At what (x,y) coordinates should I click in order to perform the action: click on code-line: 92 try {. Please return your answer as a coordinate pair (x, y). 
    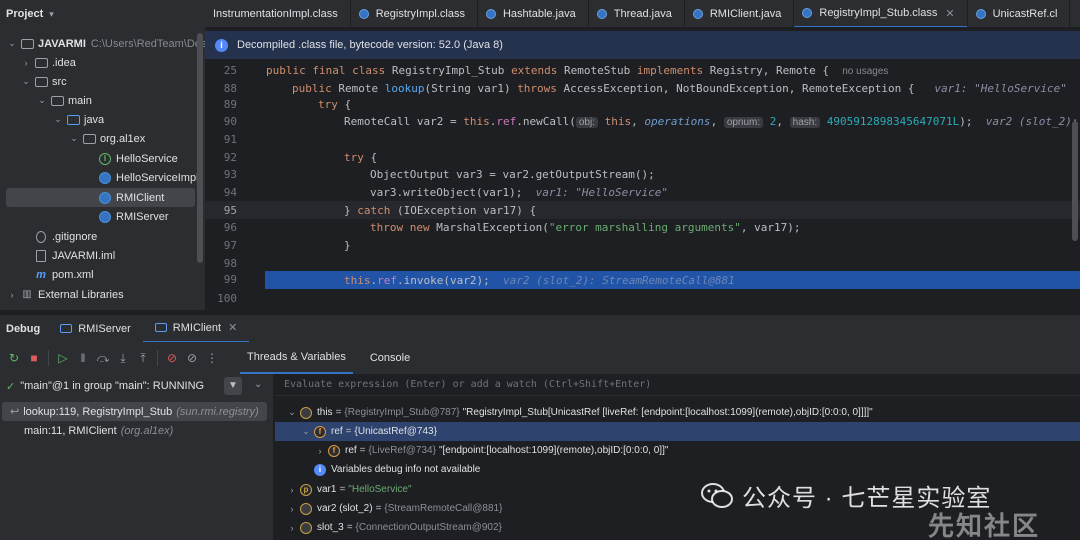
    Looking at the image, I should click on (642, 157).